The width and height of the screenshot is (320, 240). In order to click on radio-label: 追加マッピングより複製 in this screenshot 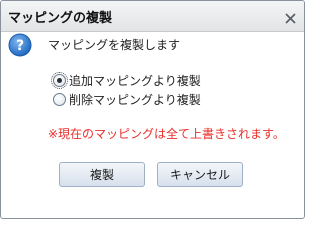, I will do `click(135, 80)`.